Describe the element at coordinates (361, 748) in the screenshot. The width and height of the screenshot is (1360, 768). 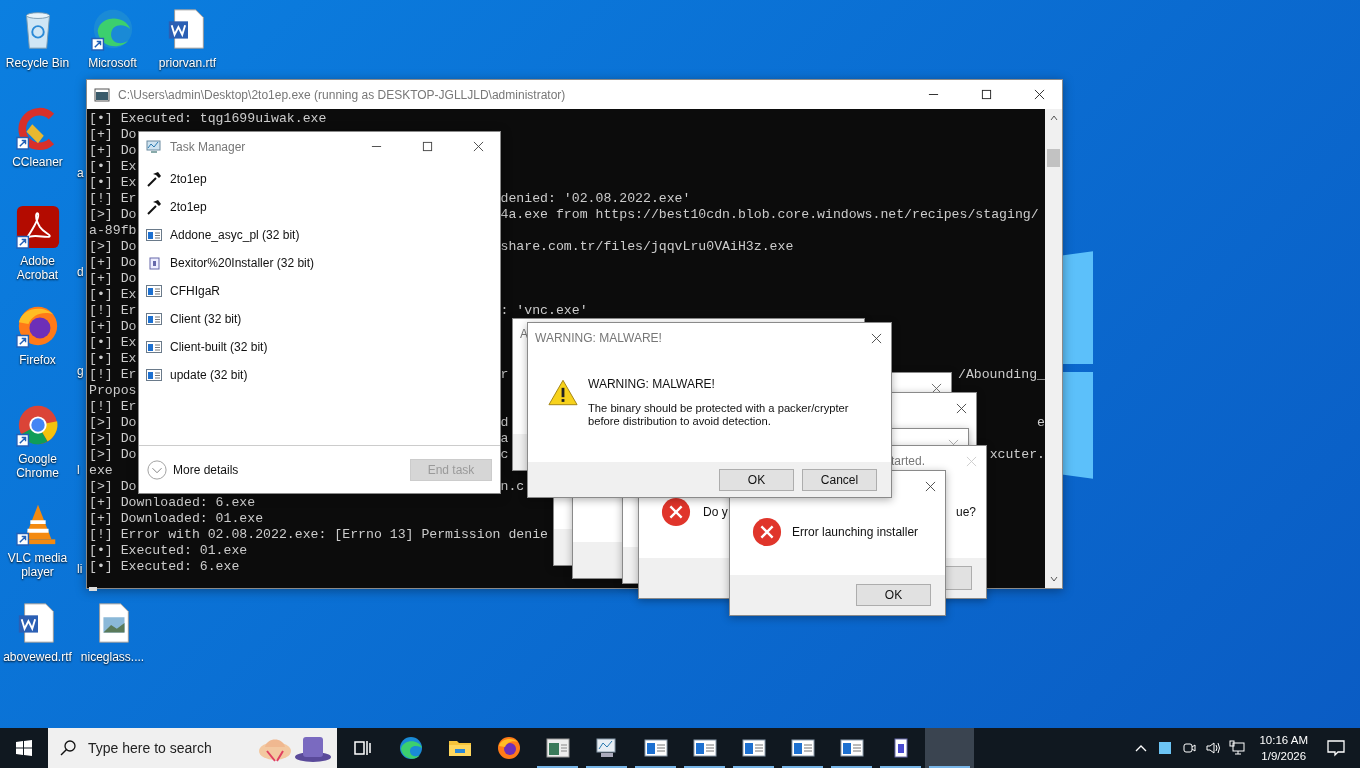
I see `task-view-icon` at that location.